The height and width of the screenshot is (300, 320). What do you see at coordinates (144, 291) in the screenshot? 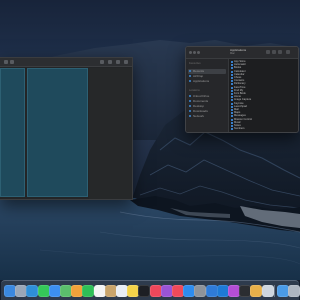
I see `tv-icon` at bounding box center [144, 291].